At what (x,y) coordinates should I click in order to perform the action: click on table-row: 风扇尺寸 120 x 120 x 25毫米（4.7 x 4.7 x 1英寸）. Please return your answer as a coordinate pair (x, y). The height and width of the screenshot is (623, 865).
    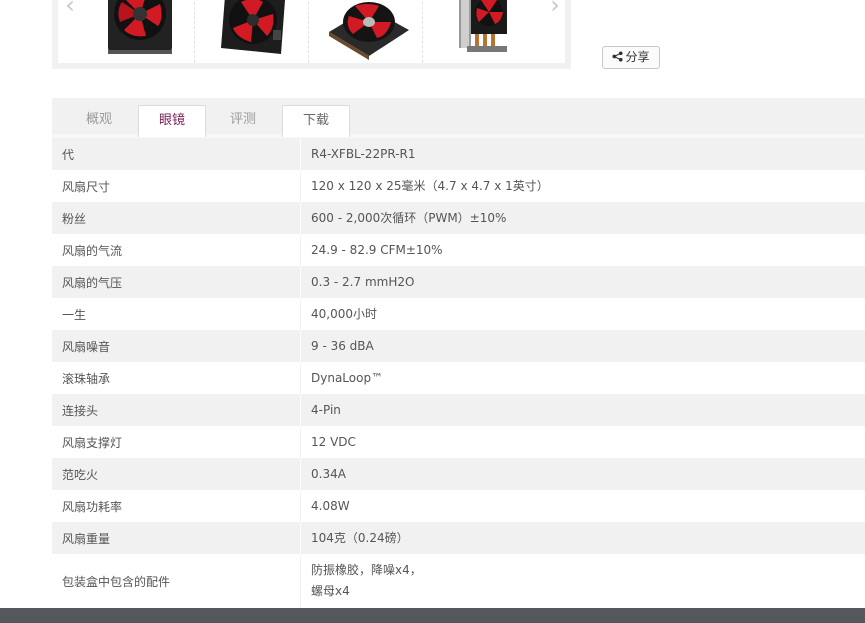
    Looking at the image, I should click on (458, 186).